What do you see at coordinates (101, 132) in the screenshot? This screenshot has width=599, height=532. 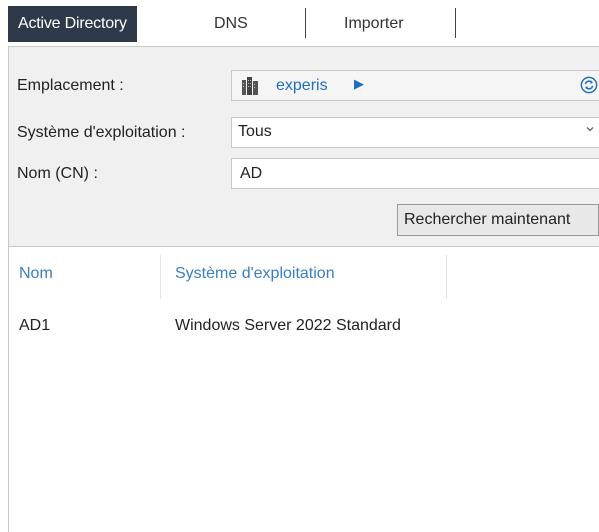 I see `os-label: Système d'exploitation :` at bounding box center [101, 132].